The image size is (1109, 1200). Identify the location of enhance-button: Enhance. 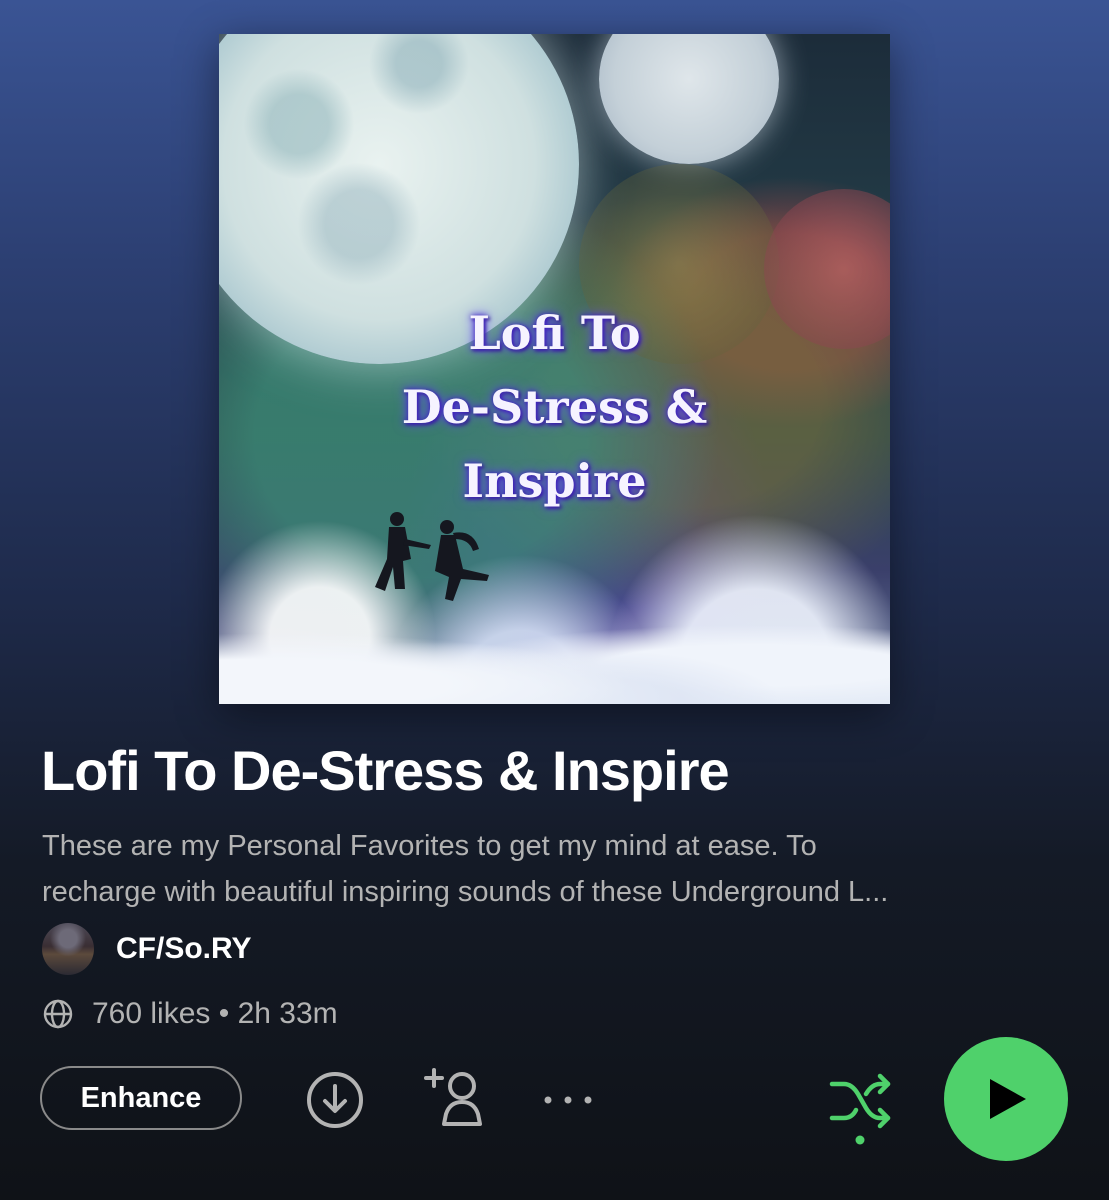
(141, 1098).